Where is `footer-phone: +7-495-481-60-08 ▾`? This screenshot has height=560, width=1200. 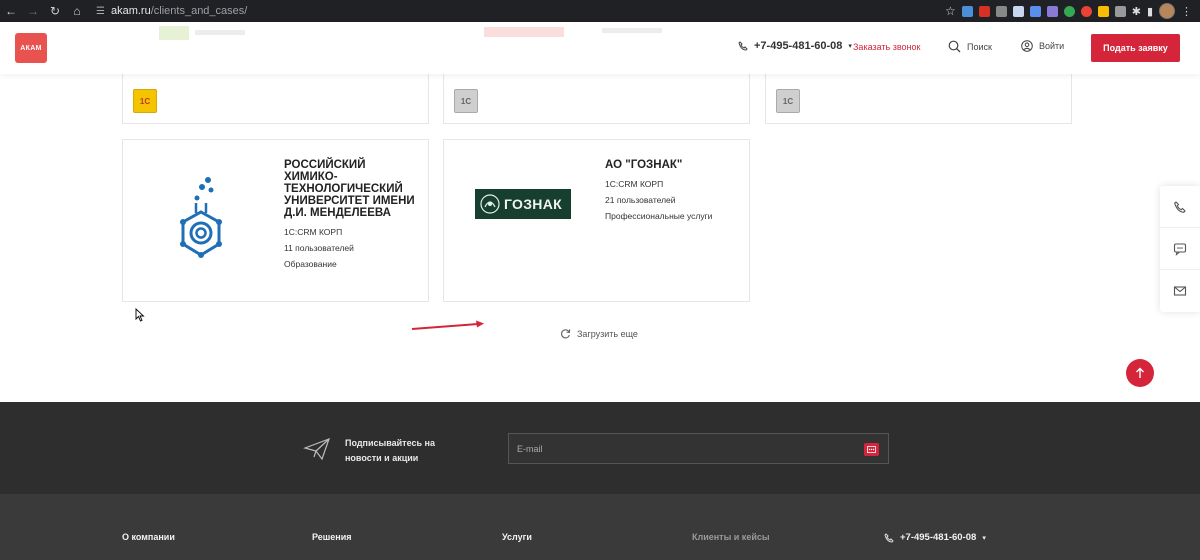
footer-phone: +7-495-481-60-08 ▾ is located at coordinates (935, 537).